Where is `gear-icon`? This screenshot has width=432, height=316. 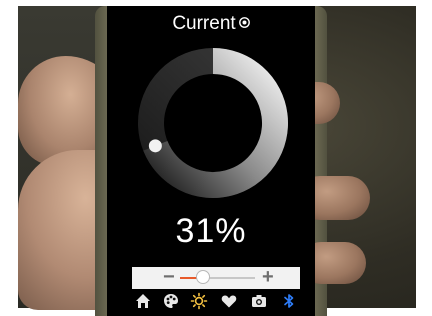
gear-icon is located at coordinates (244, 20).